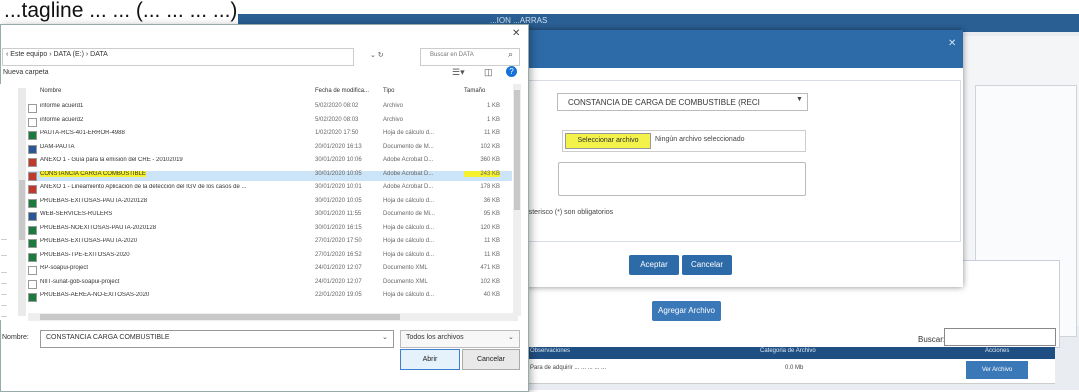 The height and width of the screenshot is (392, 1079). What do you see at coordinates (15, 337) in the screenshot?
I see `file-name-label: Nombre:` at bounding box center [15, 337].